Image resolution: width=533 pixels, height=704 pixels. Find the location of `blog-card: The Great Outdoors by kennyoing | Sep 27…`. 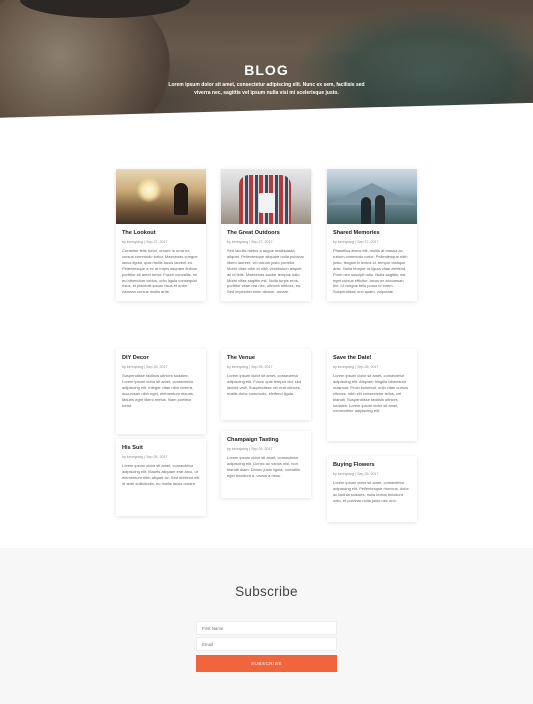

blog-card: The Great Outdoors by kennyoing | Sep 27… is located at coordinates (266, 235).